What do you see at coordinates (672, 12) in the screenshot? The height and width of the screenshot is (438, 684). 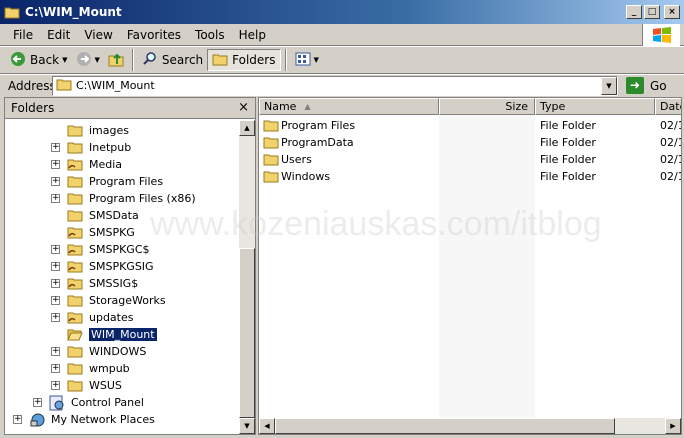 I see `close-button: ×` at bounding box center [672, 12].